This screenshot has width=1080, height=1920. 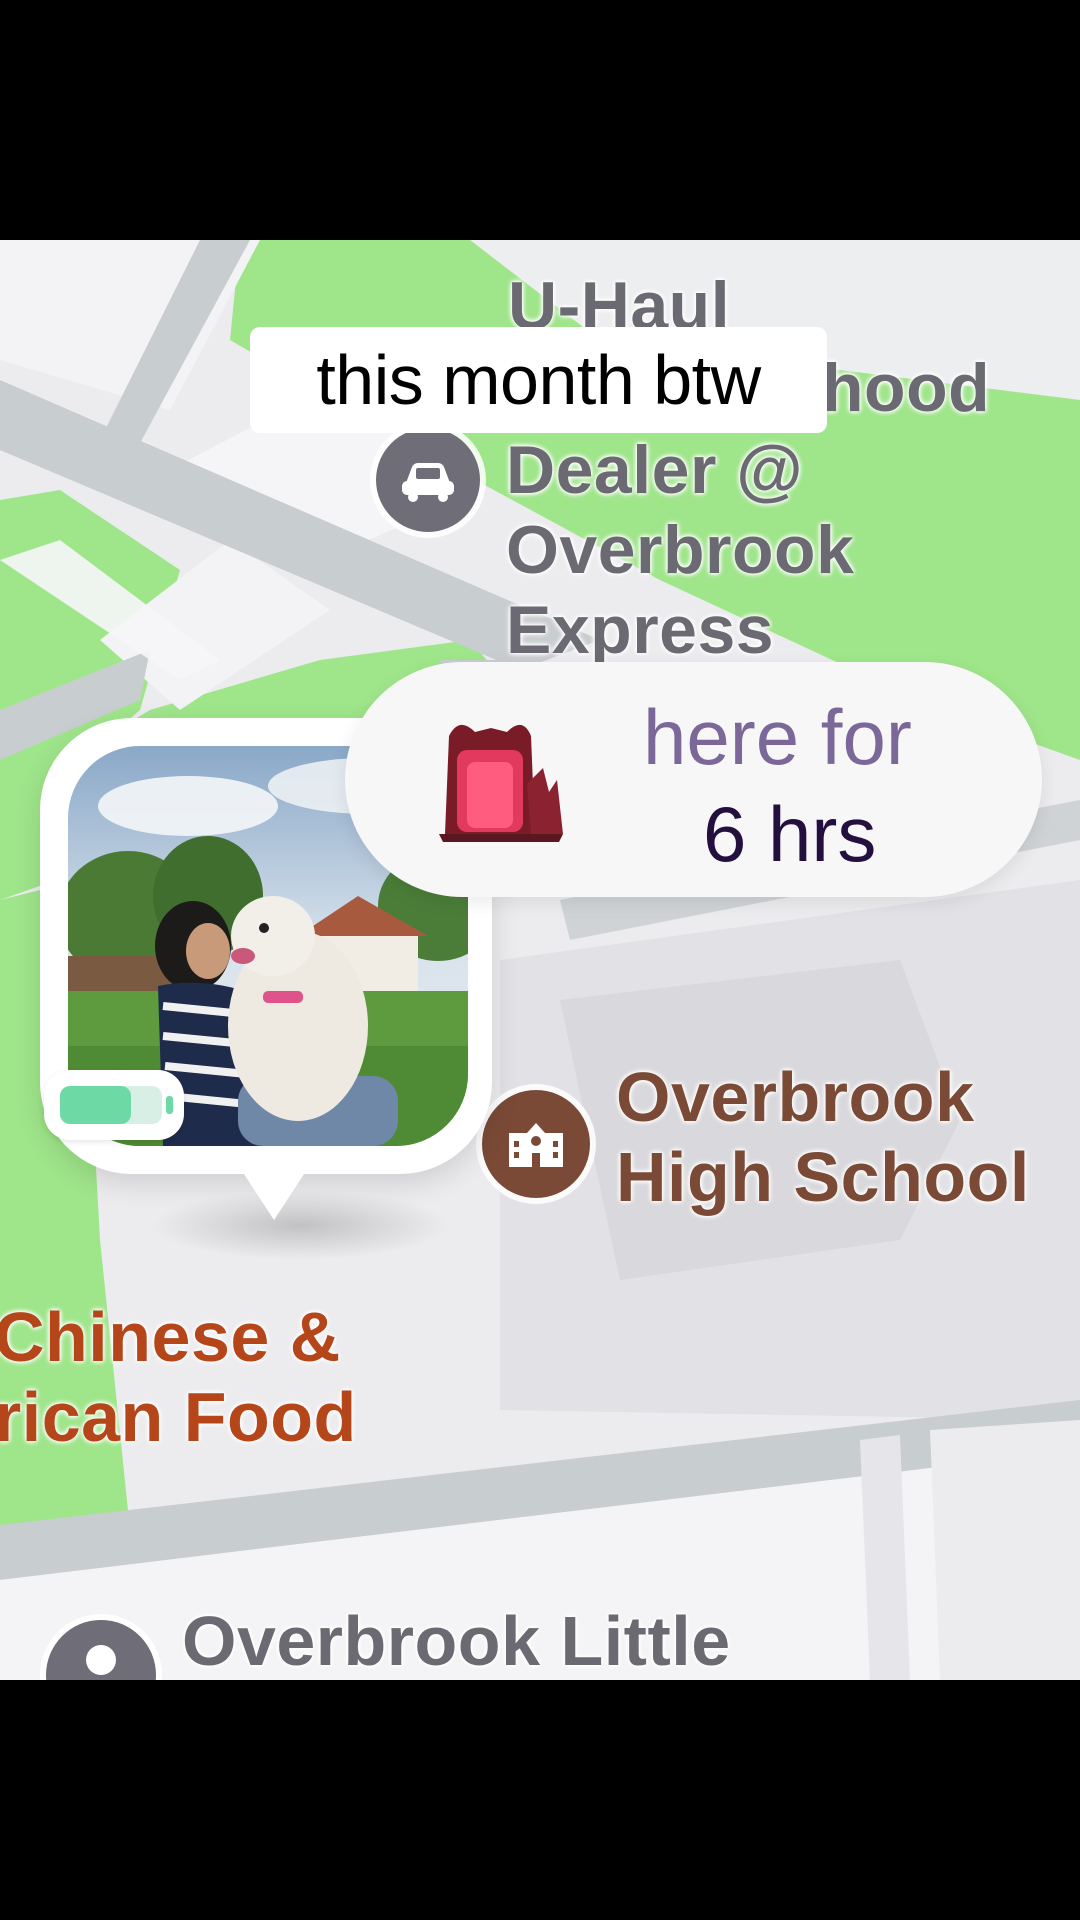 What do you see at coordinates (456, 1641) in the screenshot?
I see `map-label-little: Overbrook Little` at bounding box center [456, 1641].